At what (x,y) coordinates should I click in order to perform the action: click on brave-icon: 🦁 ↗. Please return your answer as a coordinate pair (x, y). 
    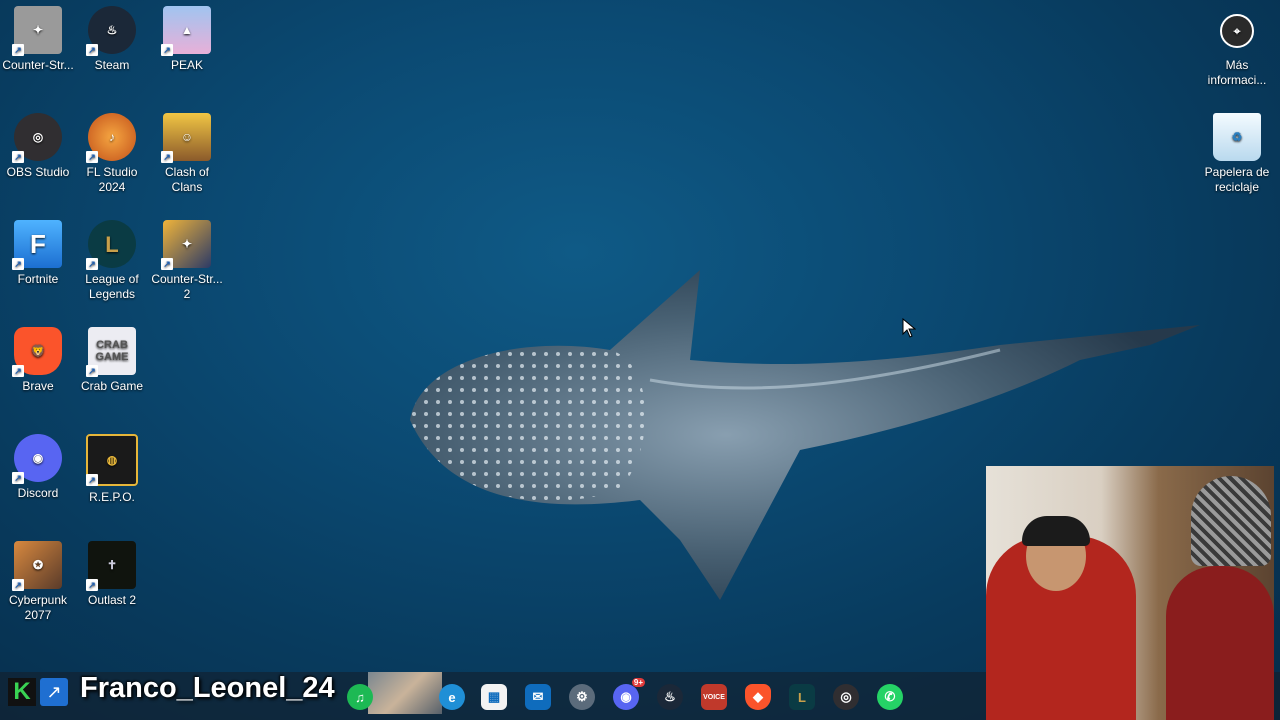
    Looking at the image, I should click on (37, 352).